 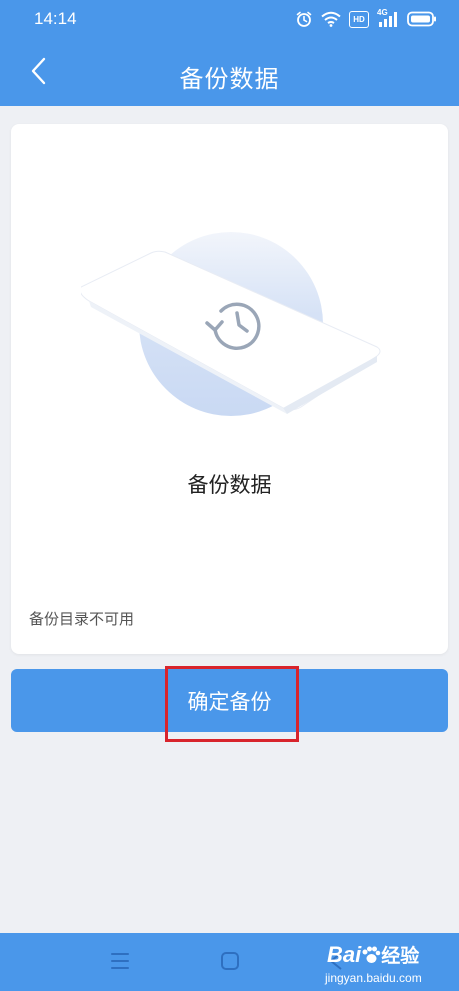 What do you see at coordinates (229, 485) in the screenshot?
I see `card-title: 备份数据` at bounding box center [229, 485].